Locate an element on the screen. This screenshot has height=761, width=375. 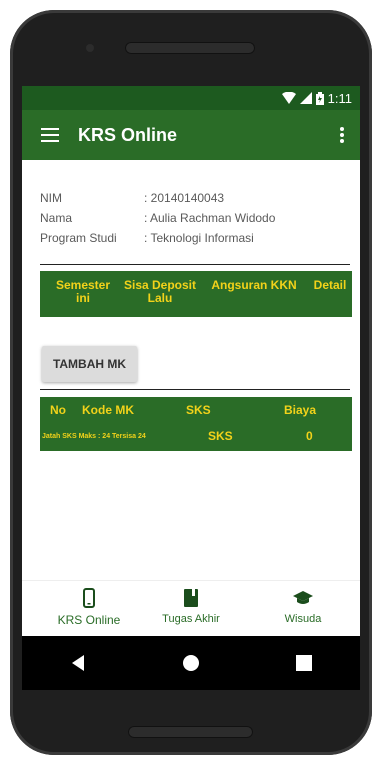
nim-value: : 20140140043 is located at coordinates (184, 198).